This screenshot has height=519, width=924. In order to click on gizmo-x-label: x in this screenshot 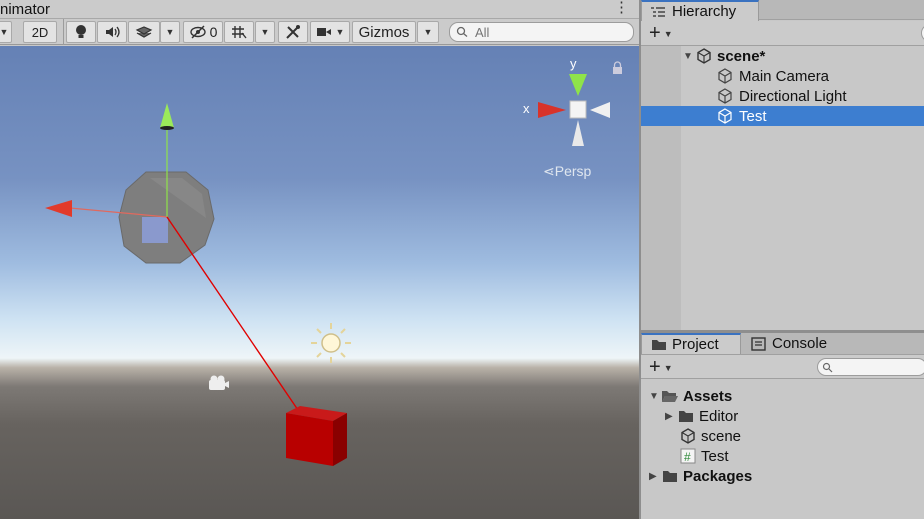, I will do `click(526, 108)`.